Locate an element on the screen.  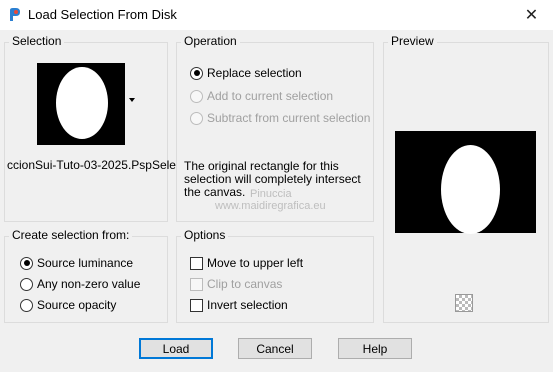
title-bar: Load Selection From Disk ✕ is located at coordinates (276, 15).